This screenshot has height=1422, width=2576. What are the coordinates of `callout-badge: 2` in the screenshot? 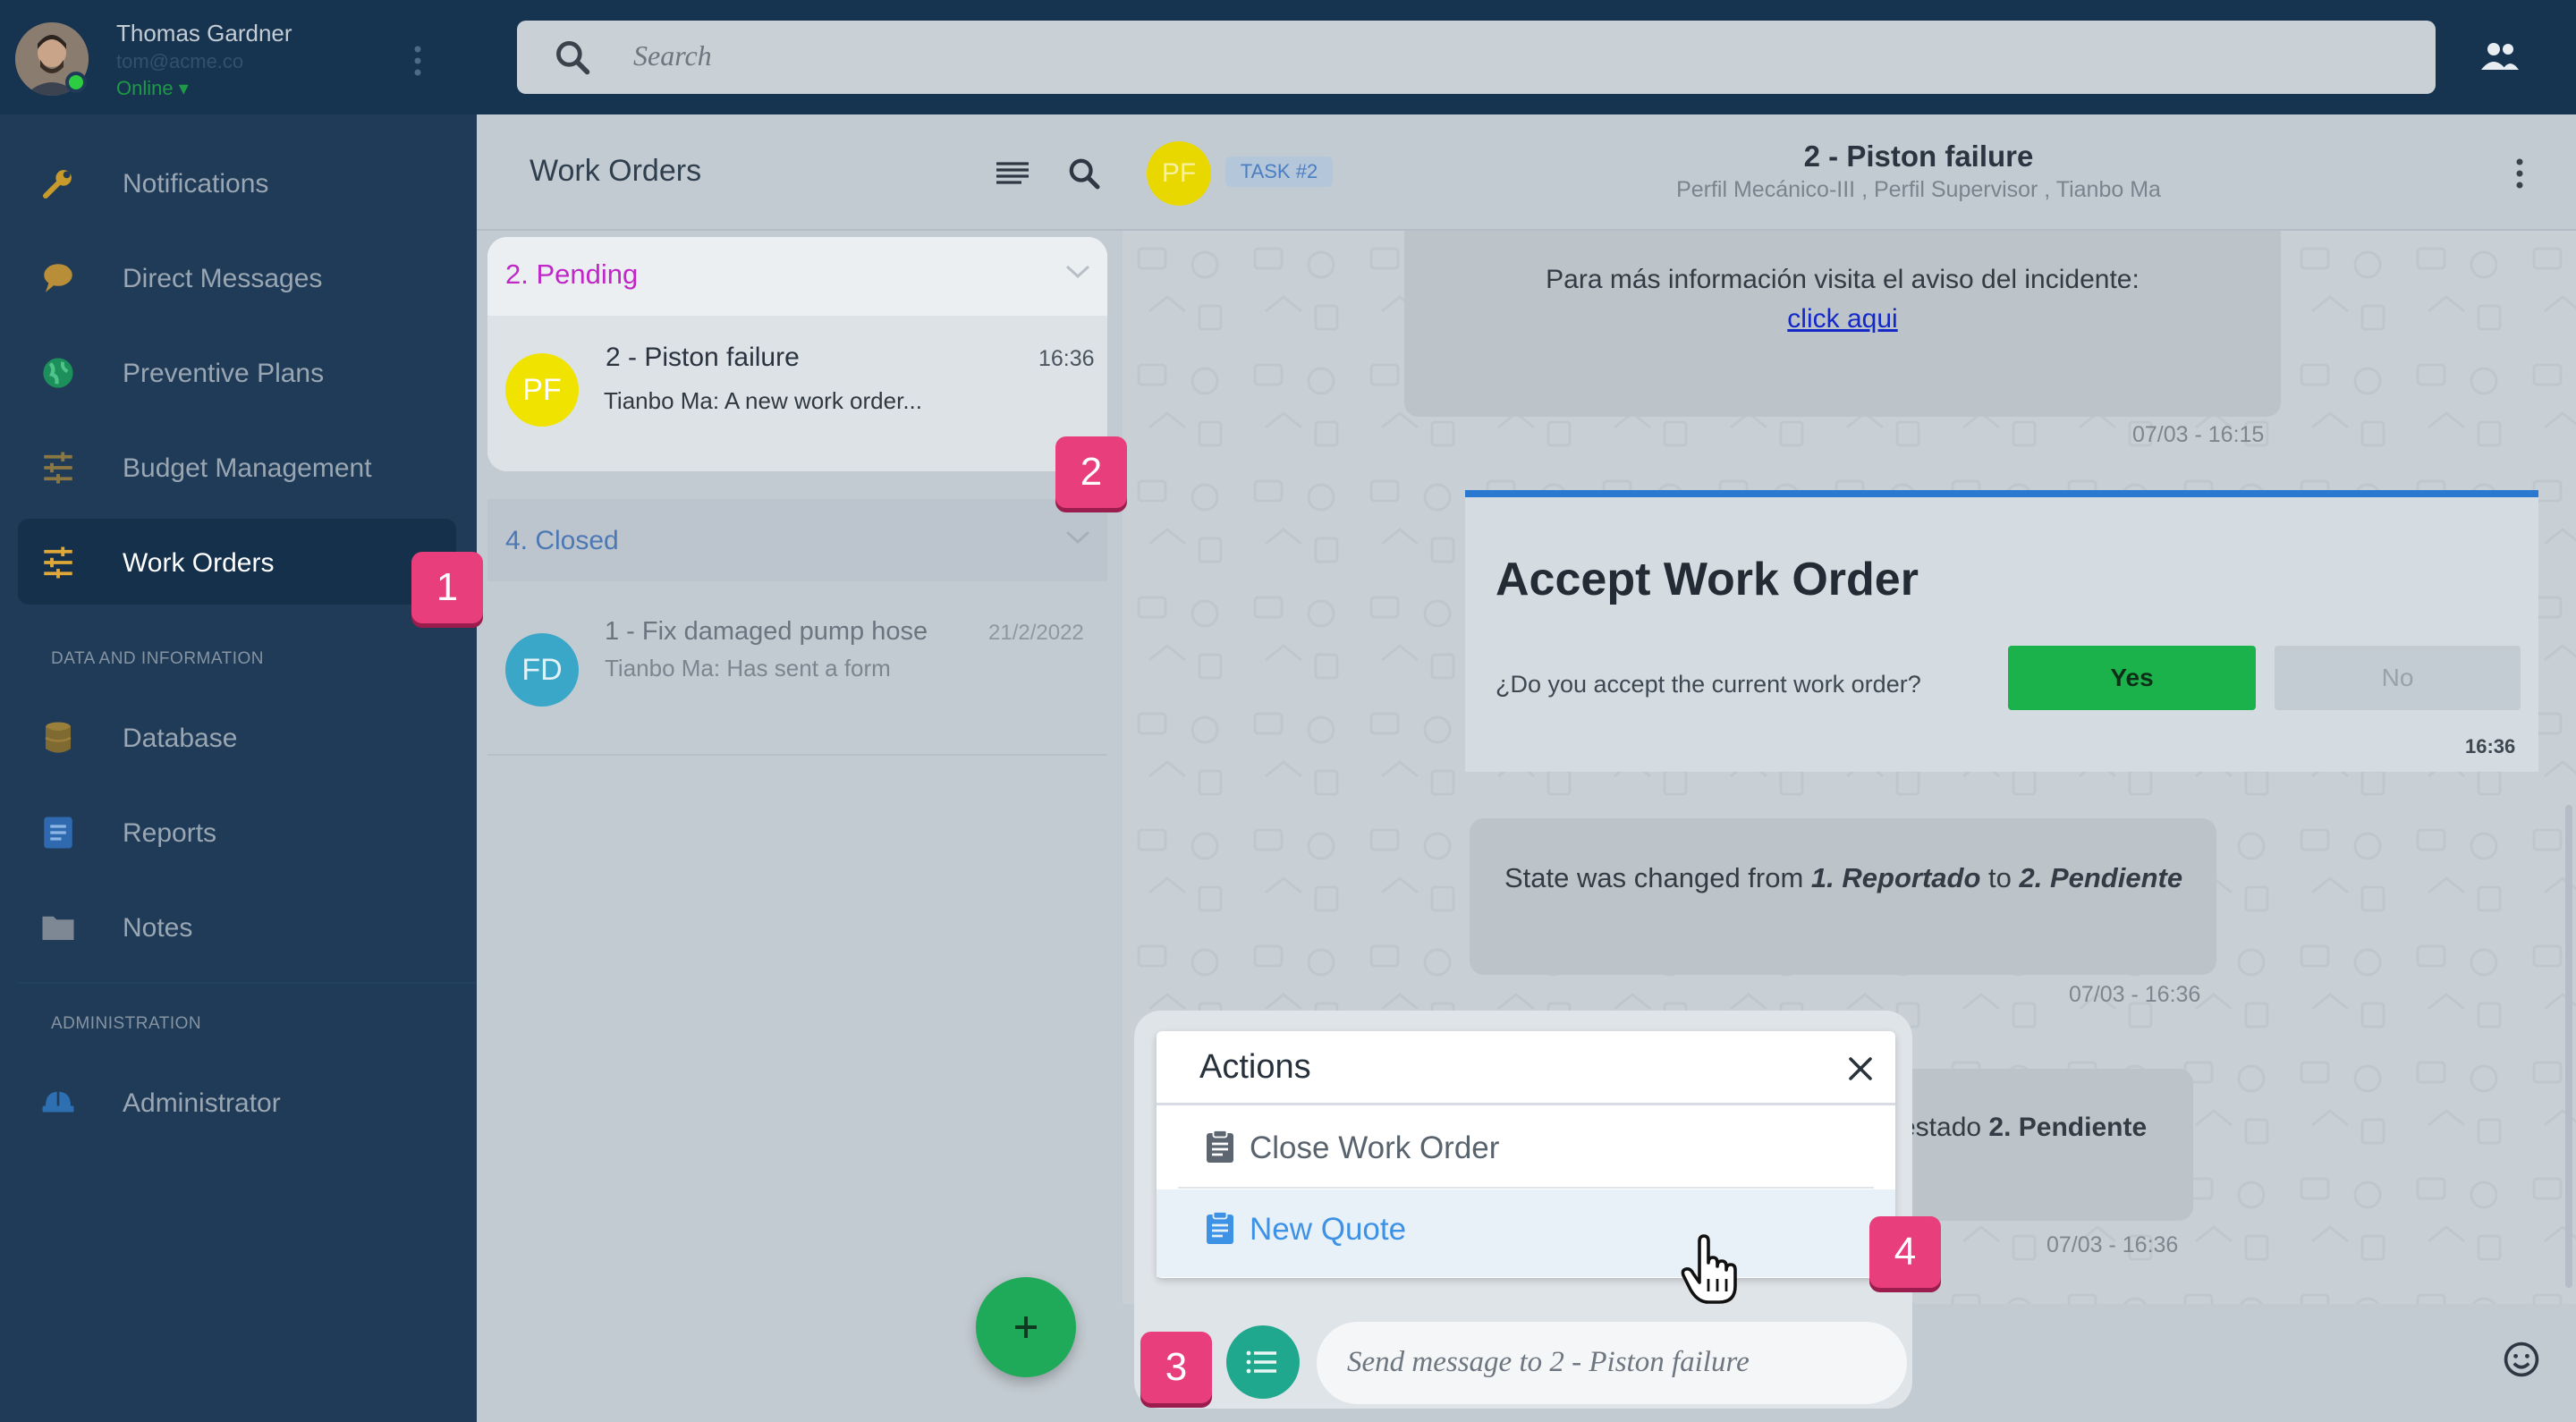 It's located at (1091, 472).